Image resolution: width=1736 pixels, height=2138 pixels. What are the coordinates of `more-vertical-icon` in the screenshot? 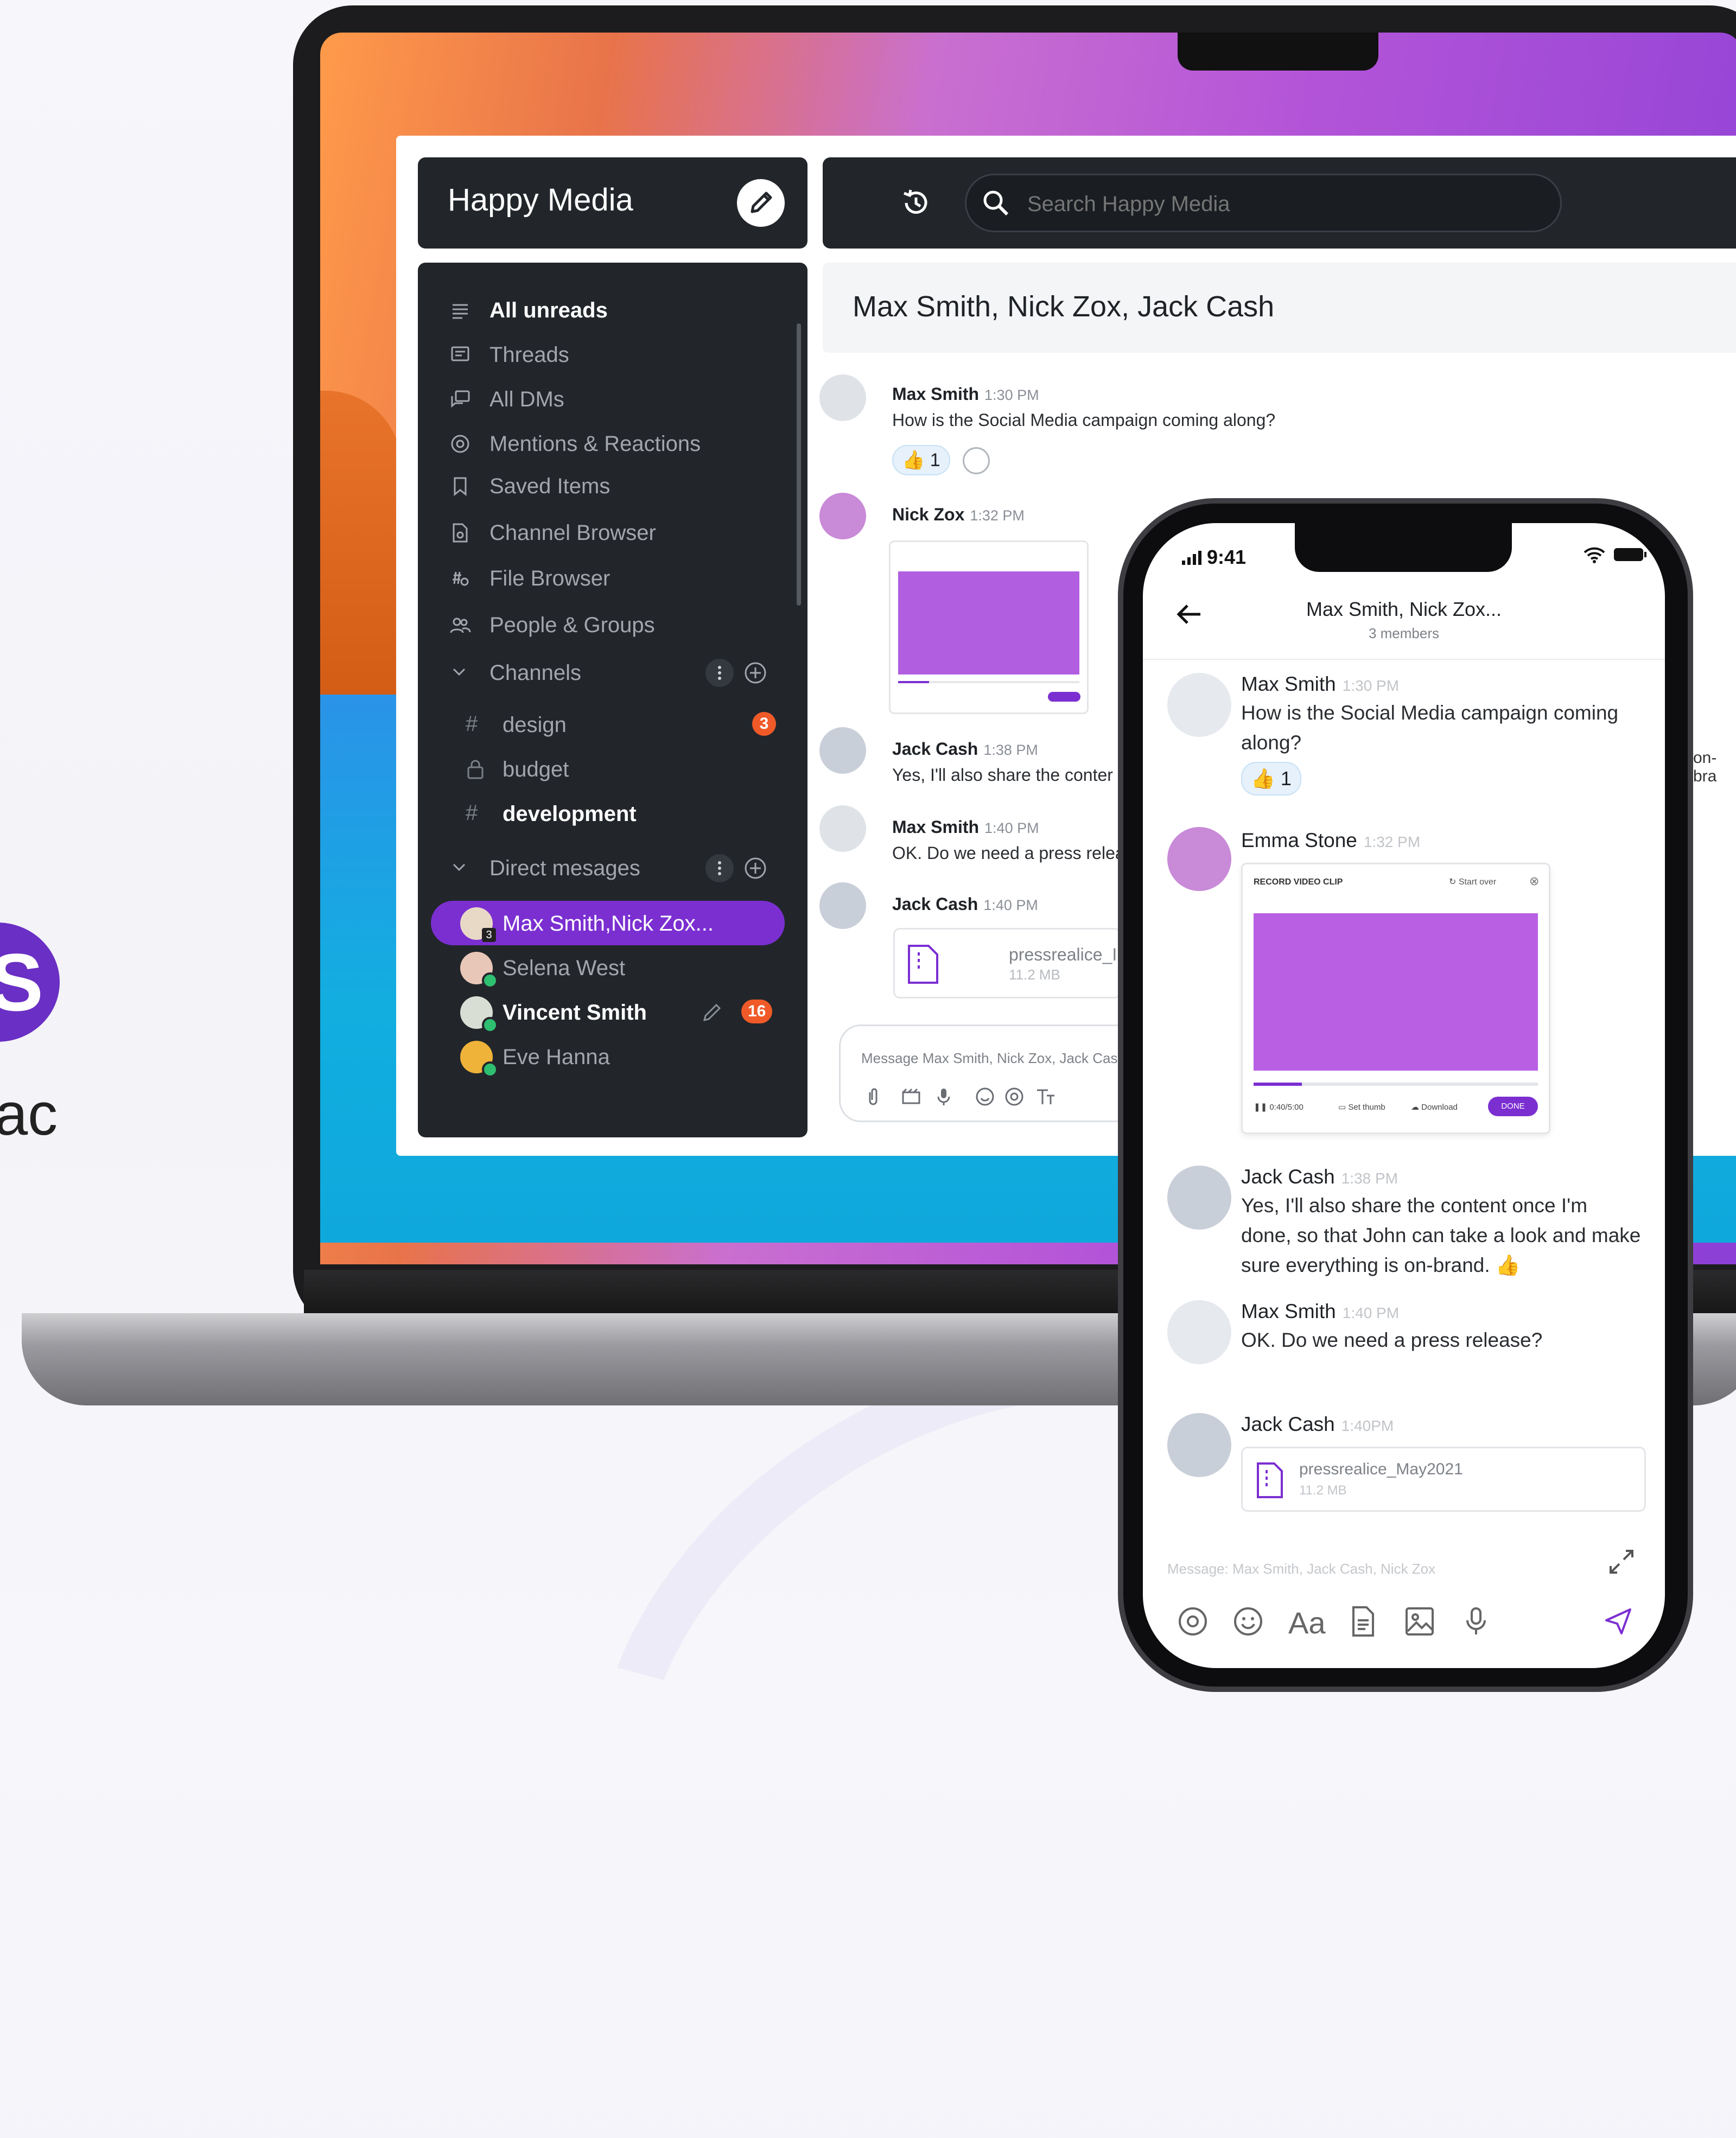 It's located at (719, 673).